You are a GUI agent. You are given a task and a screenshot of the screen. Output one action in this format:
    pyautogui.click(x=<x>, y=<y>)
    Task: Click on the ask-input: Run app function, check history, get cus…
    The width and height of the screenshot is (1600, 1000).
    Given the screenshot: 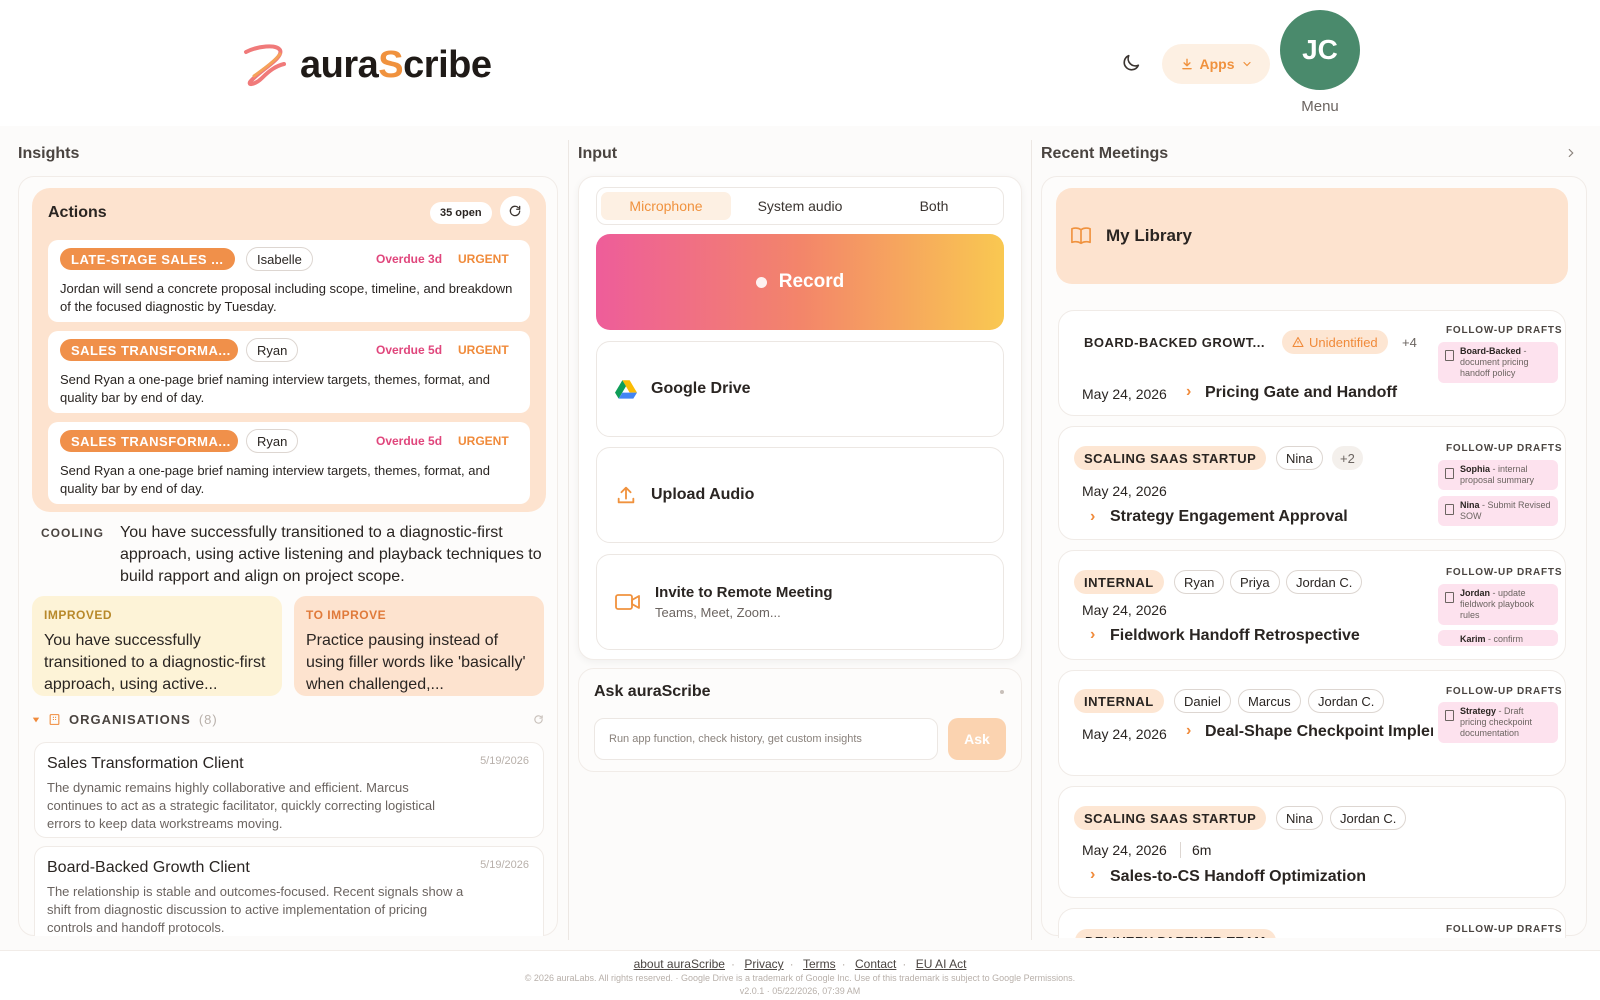 What is the action you would take?
    pyautogui.click(x=766, y=739)
    